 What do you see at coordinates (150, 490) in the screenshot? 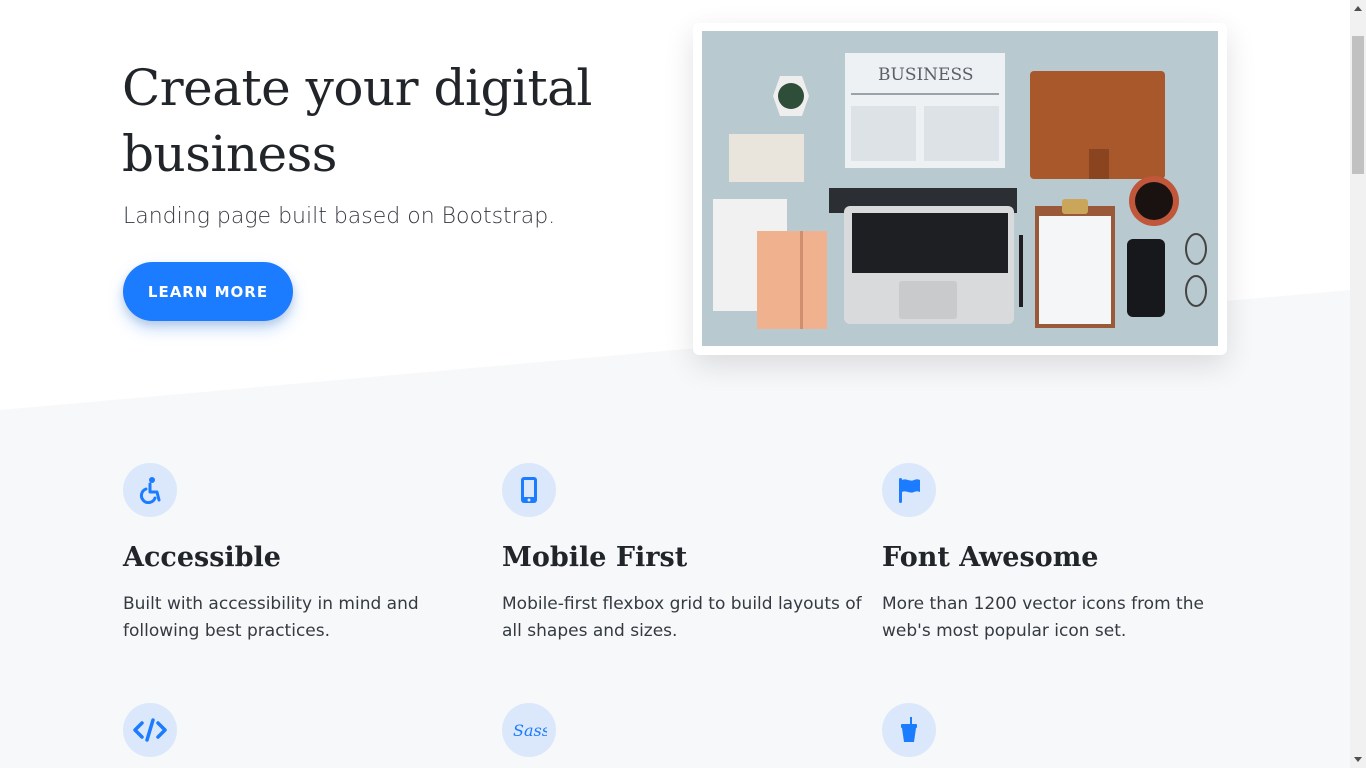
I see `wheelchair-icon` at bounding box center [150, 490].